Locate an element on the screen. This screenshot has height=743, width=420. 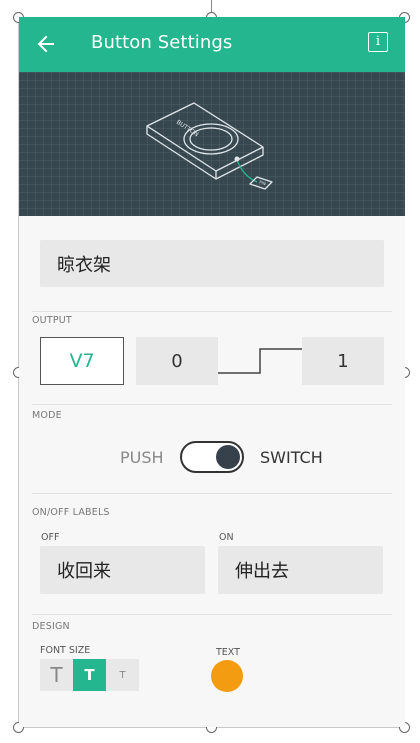
text-color-swatch is located at coordinates (227, 676).